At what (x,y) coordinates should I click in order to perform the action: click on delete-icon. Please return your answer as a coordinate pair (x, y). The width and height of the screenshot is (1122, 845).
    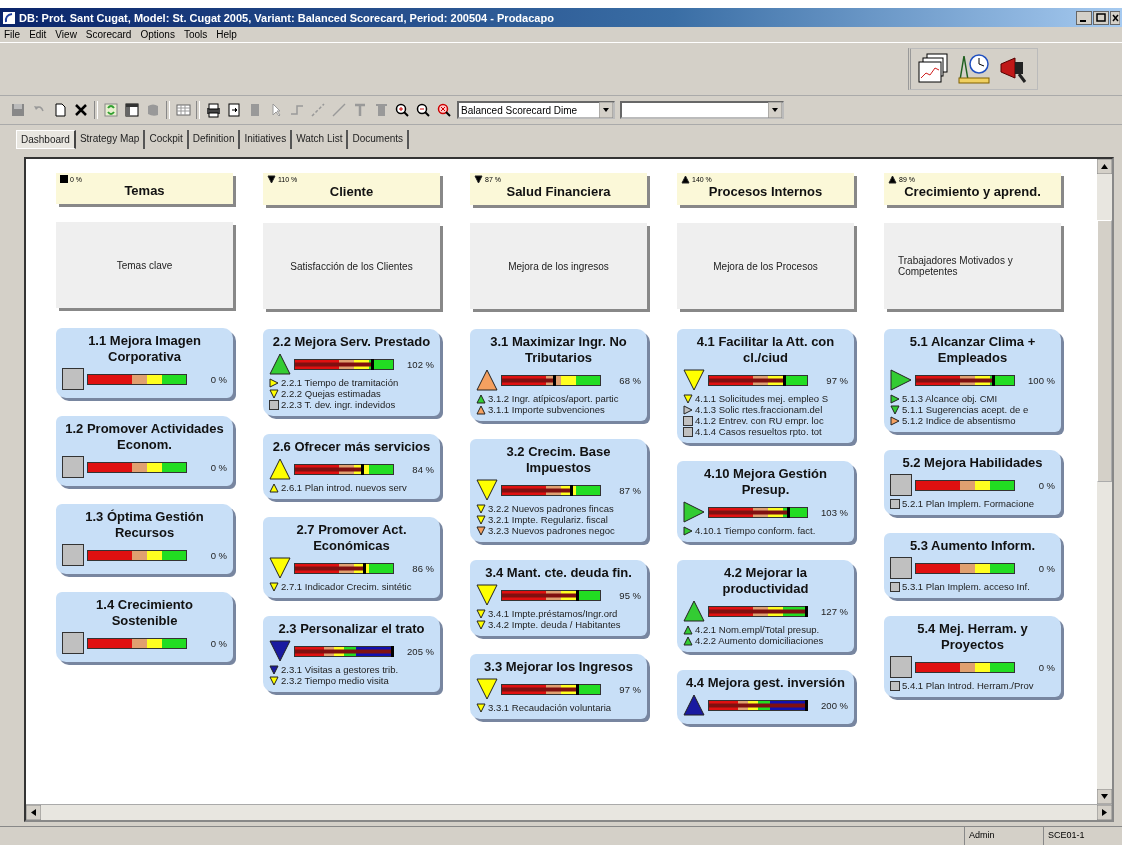
    Looking at the image, I should click on (81, 110).